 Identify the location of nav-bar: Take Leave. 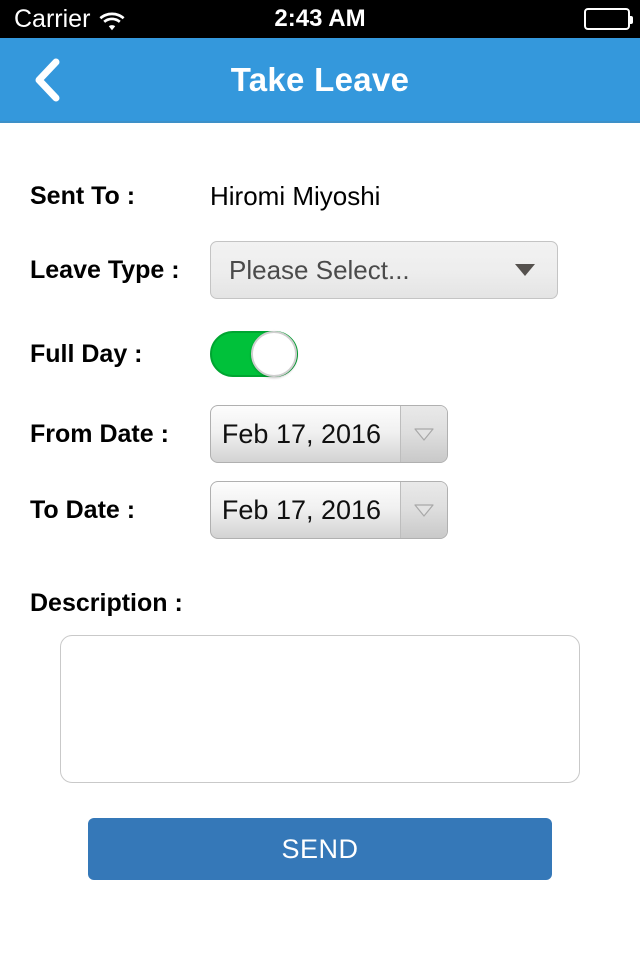
(320, 80).